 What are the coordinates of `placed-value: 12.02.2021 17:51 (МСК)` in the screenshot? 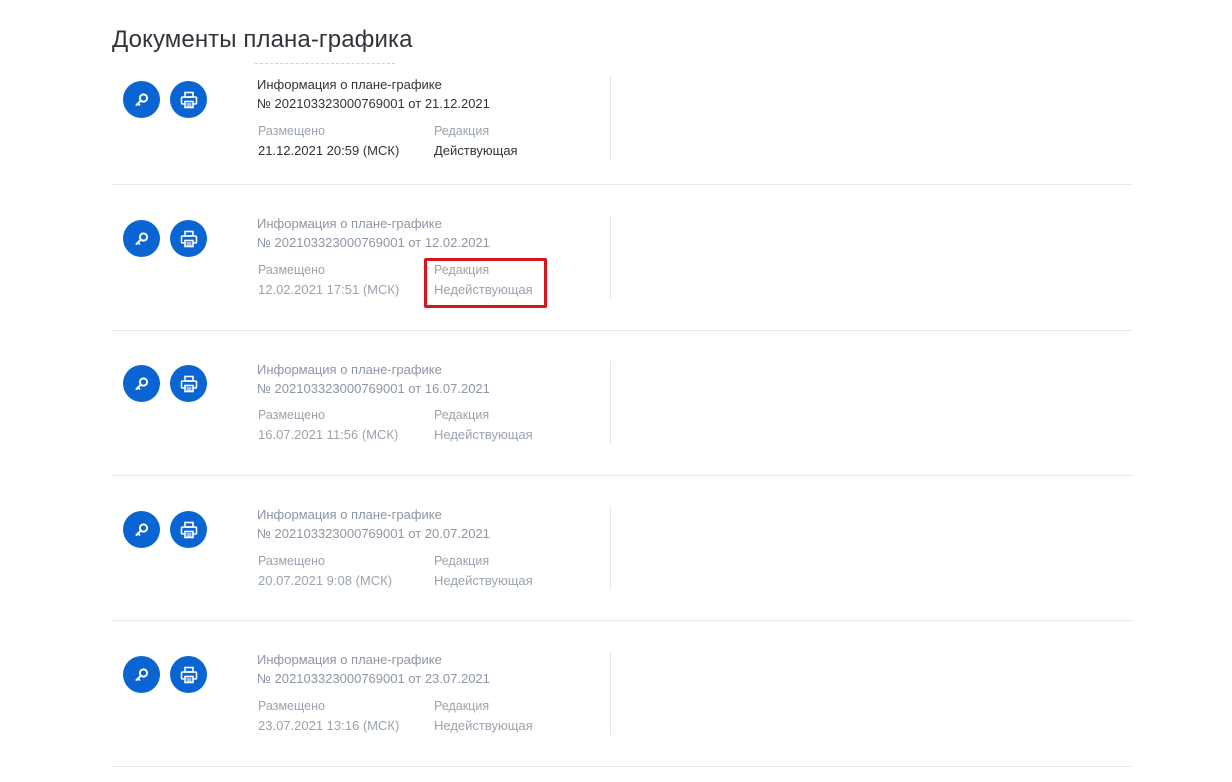 It's located at (329, 289).